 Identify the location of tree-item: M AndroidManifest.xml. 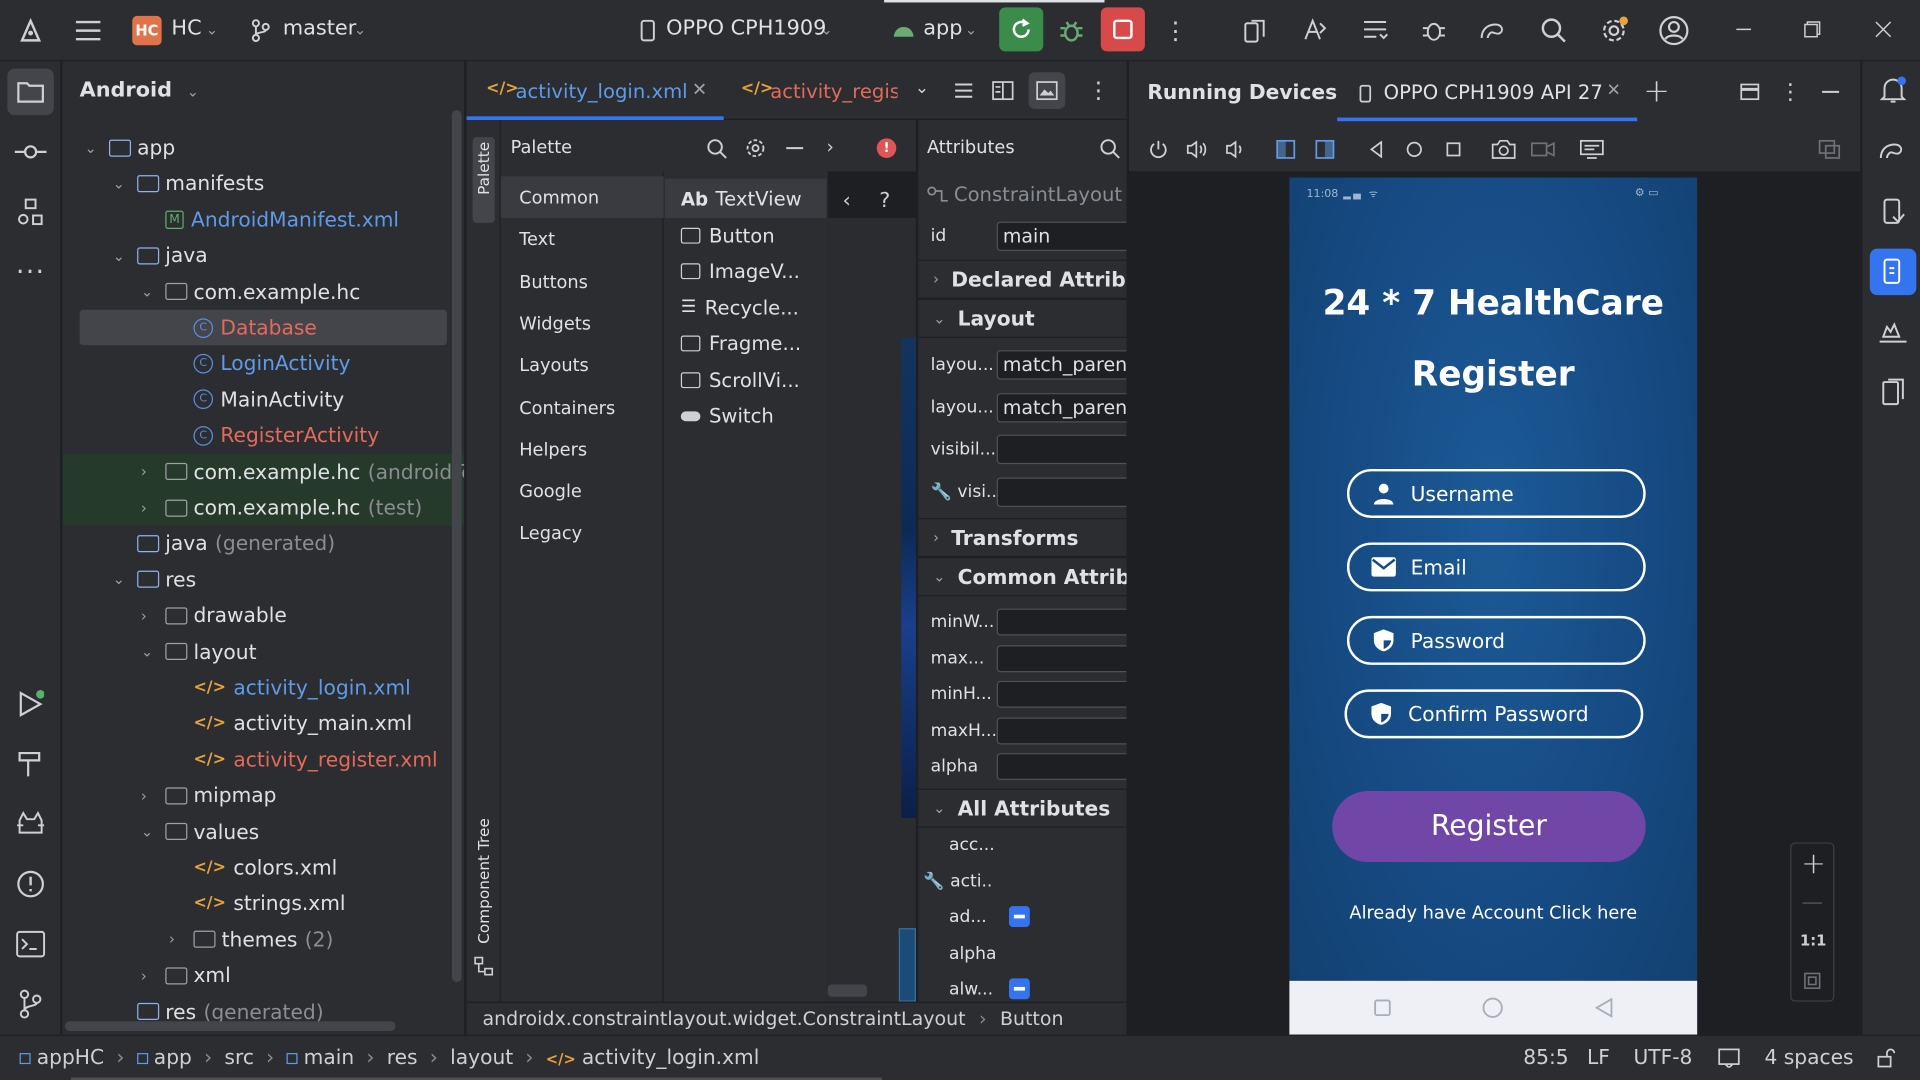
(270, 220).